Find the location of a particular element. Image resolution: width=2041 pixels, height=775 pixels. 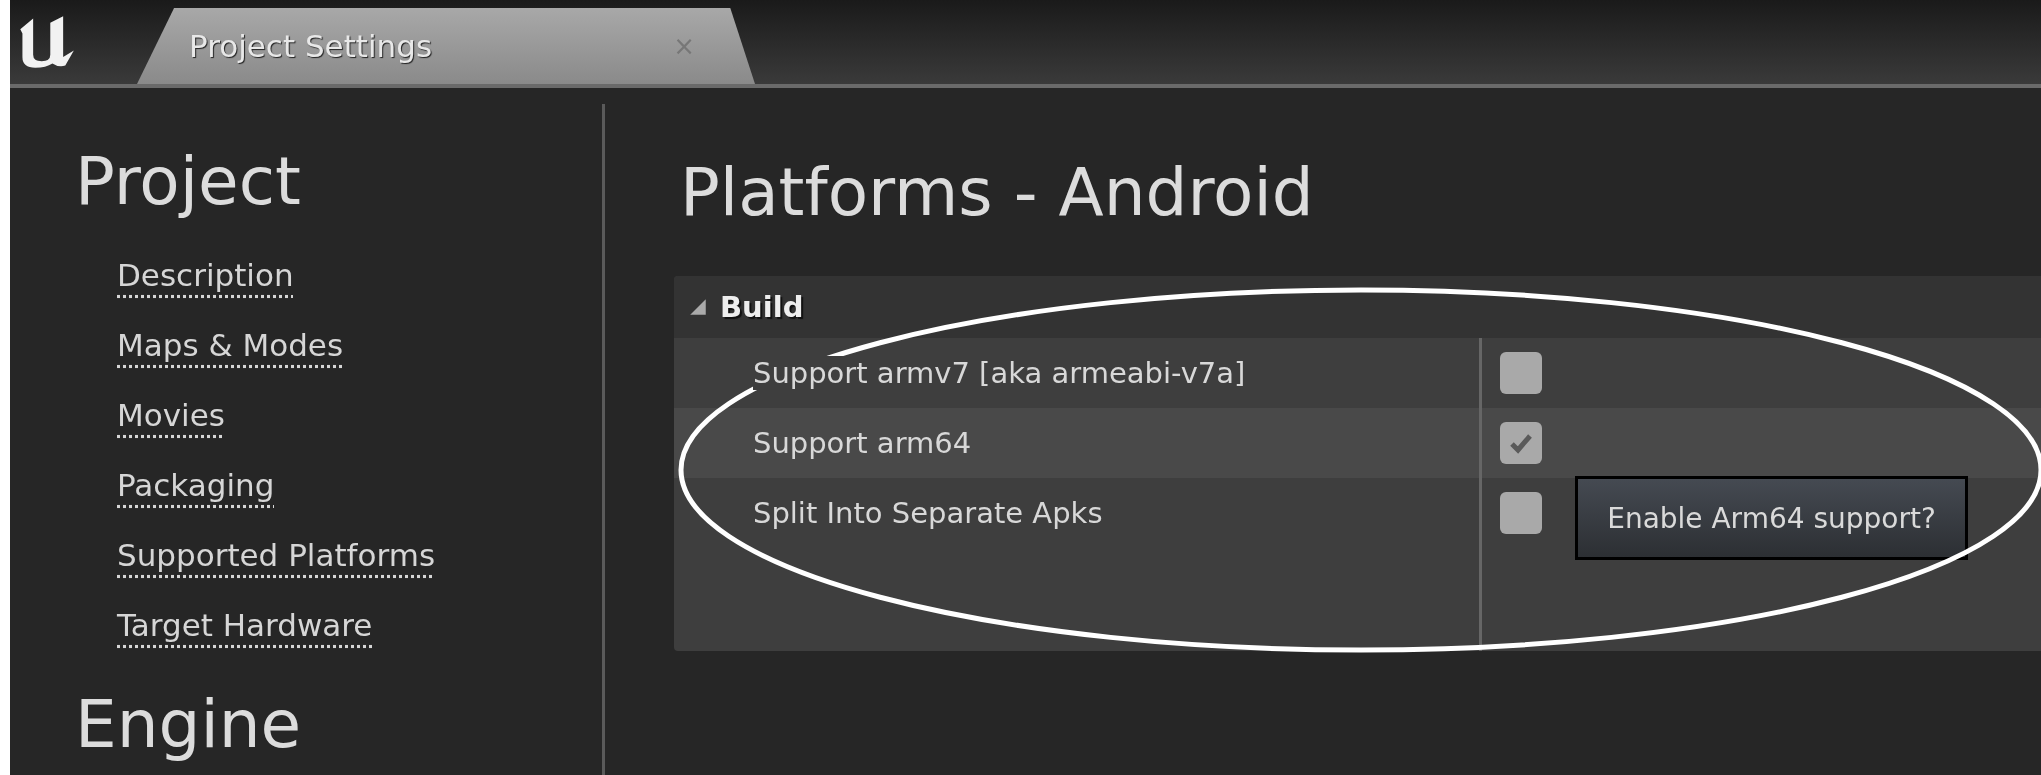

section-heading: Engine is located at coordinates (189, 725).